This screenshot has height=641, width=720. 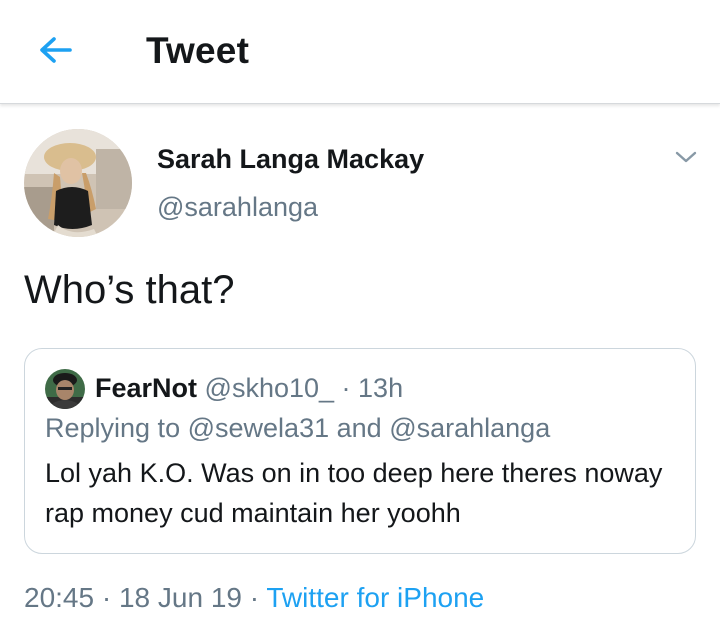 What do you see at coordinates (237, 207) in the screenshot?
I see `author-handle: @sarahlanga` at bounding box center [237, 207].